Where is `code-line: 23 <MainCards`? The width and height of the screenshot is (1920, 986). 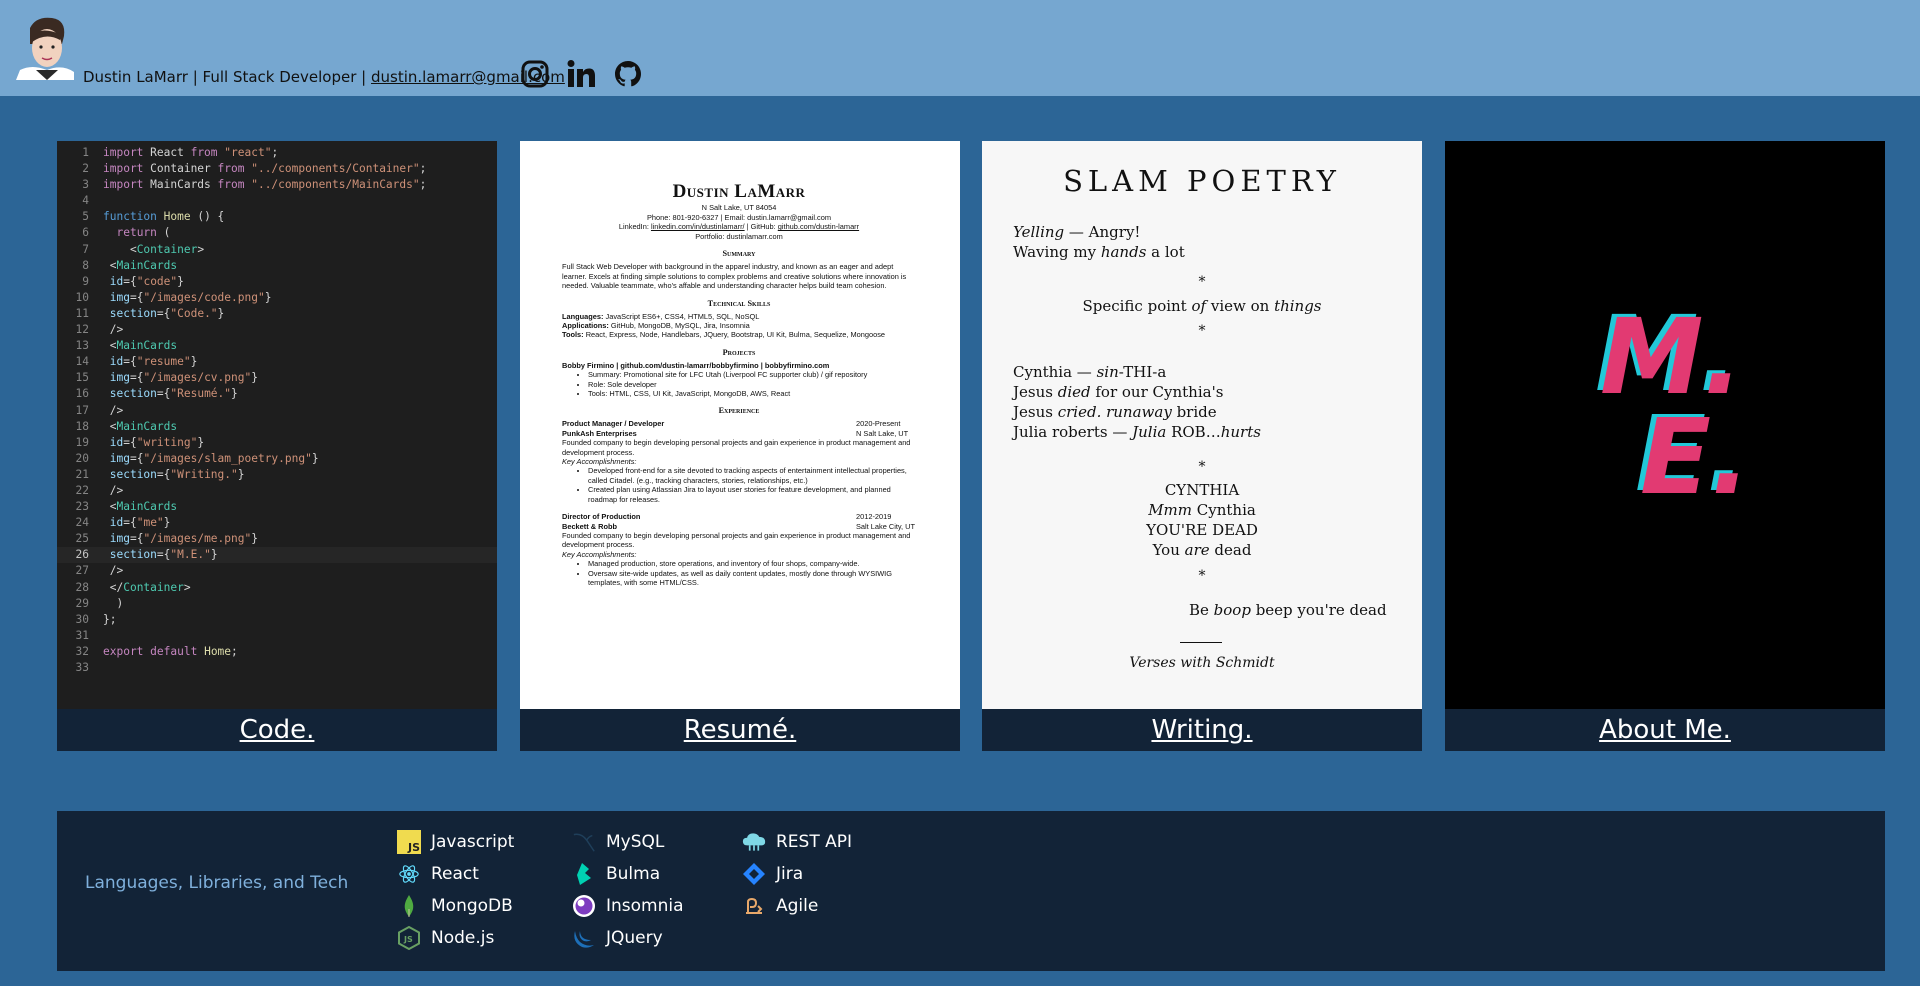
code-line: 23 <MainCards is located at coordinates (277, 507).